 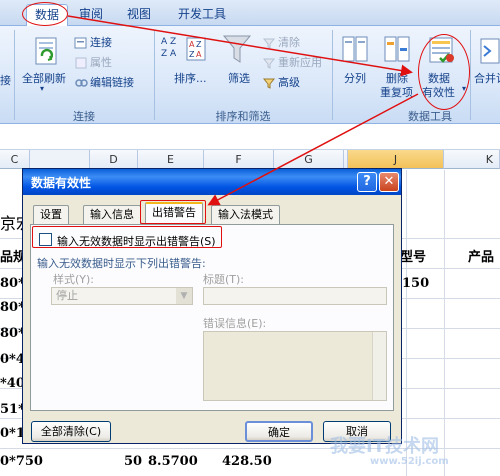 I want to click on filter-funnel-icon, so click(x=237, y=50).